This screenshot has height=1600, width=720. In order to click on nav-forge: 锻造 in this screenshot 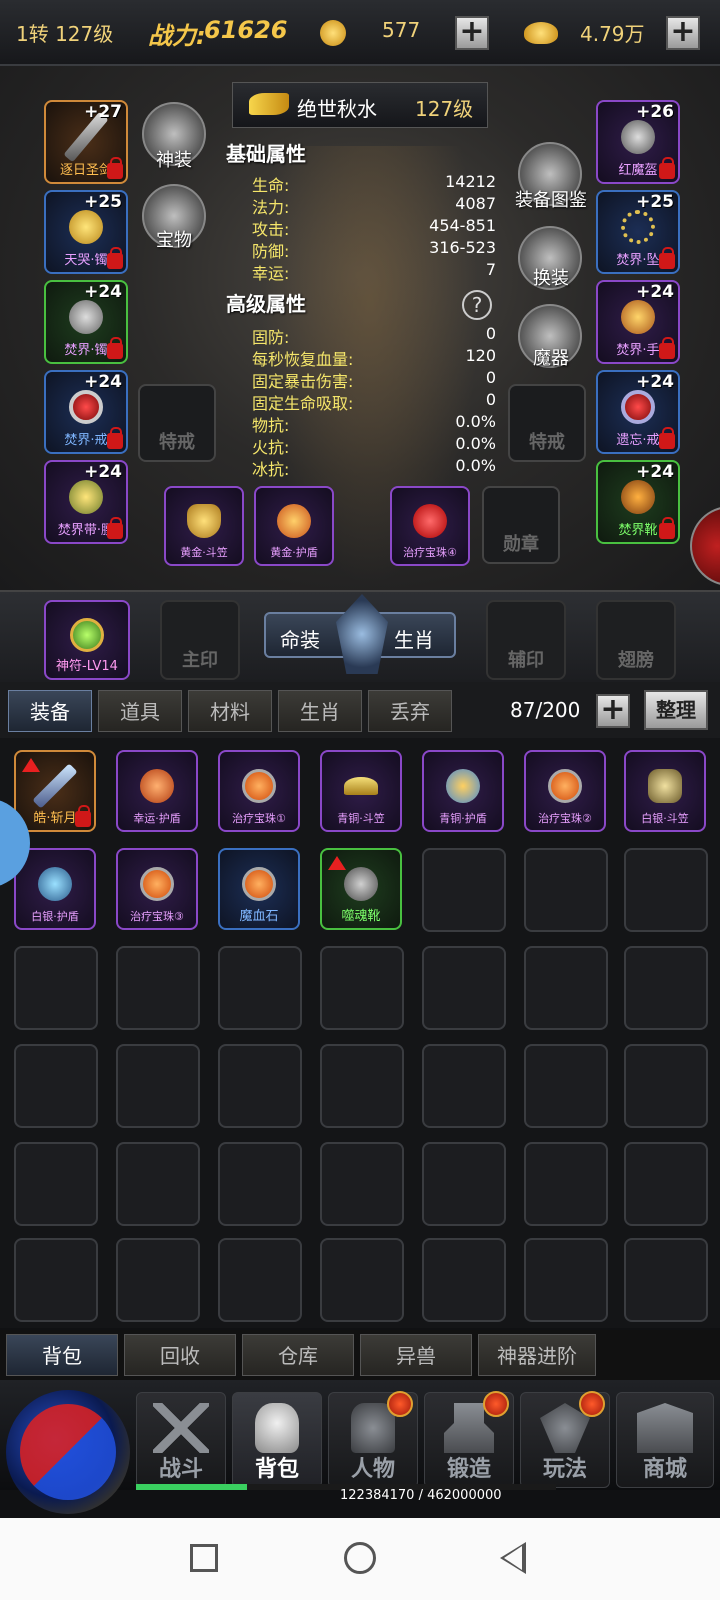, I will do `click(469, 1439)`.